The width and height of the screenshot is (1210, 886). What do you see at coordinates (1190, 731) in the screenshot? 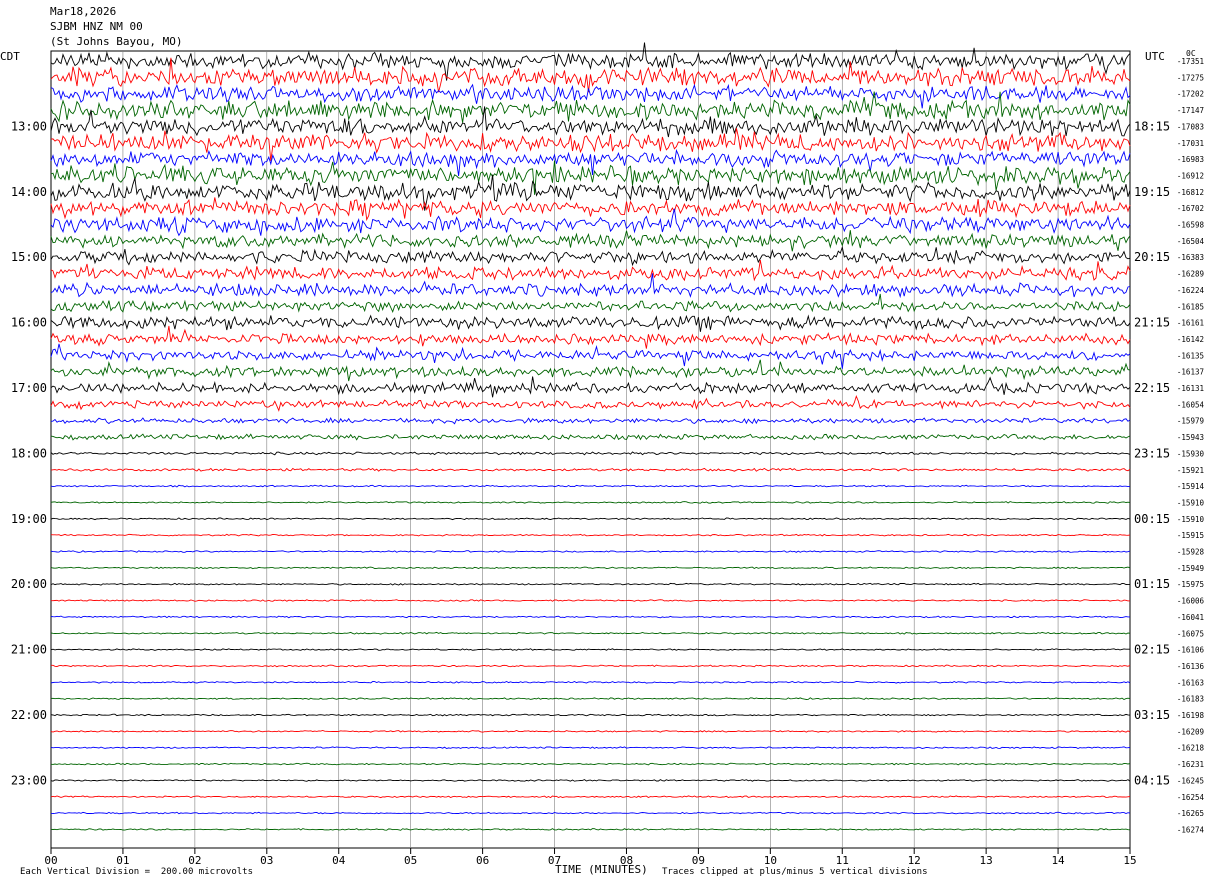
I see `trace-offset-label: -16209` at bounding box center [1190, 731].